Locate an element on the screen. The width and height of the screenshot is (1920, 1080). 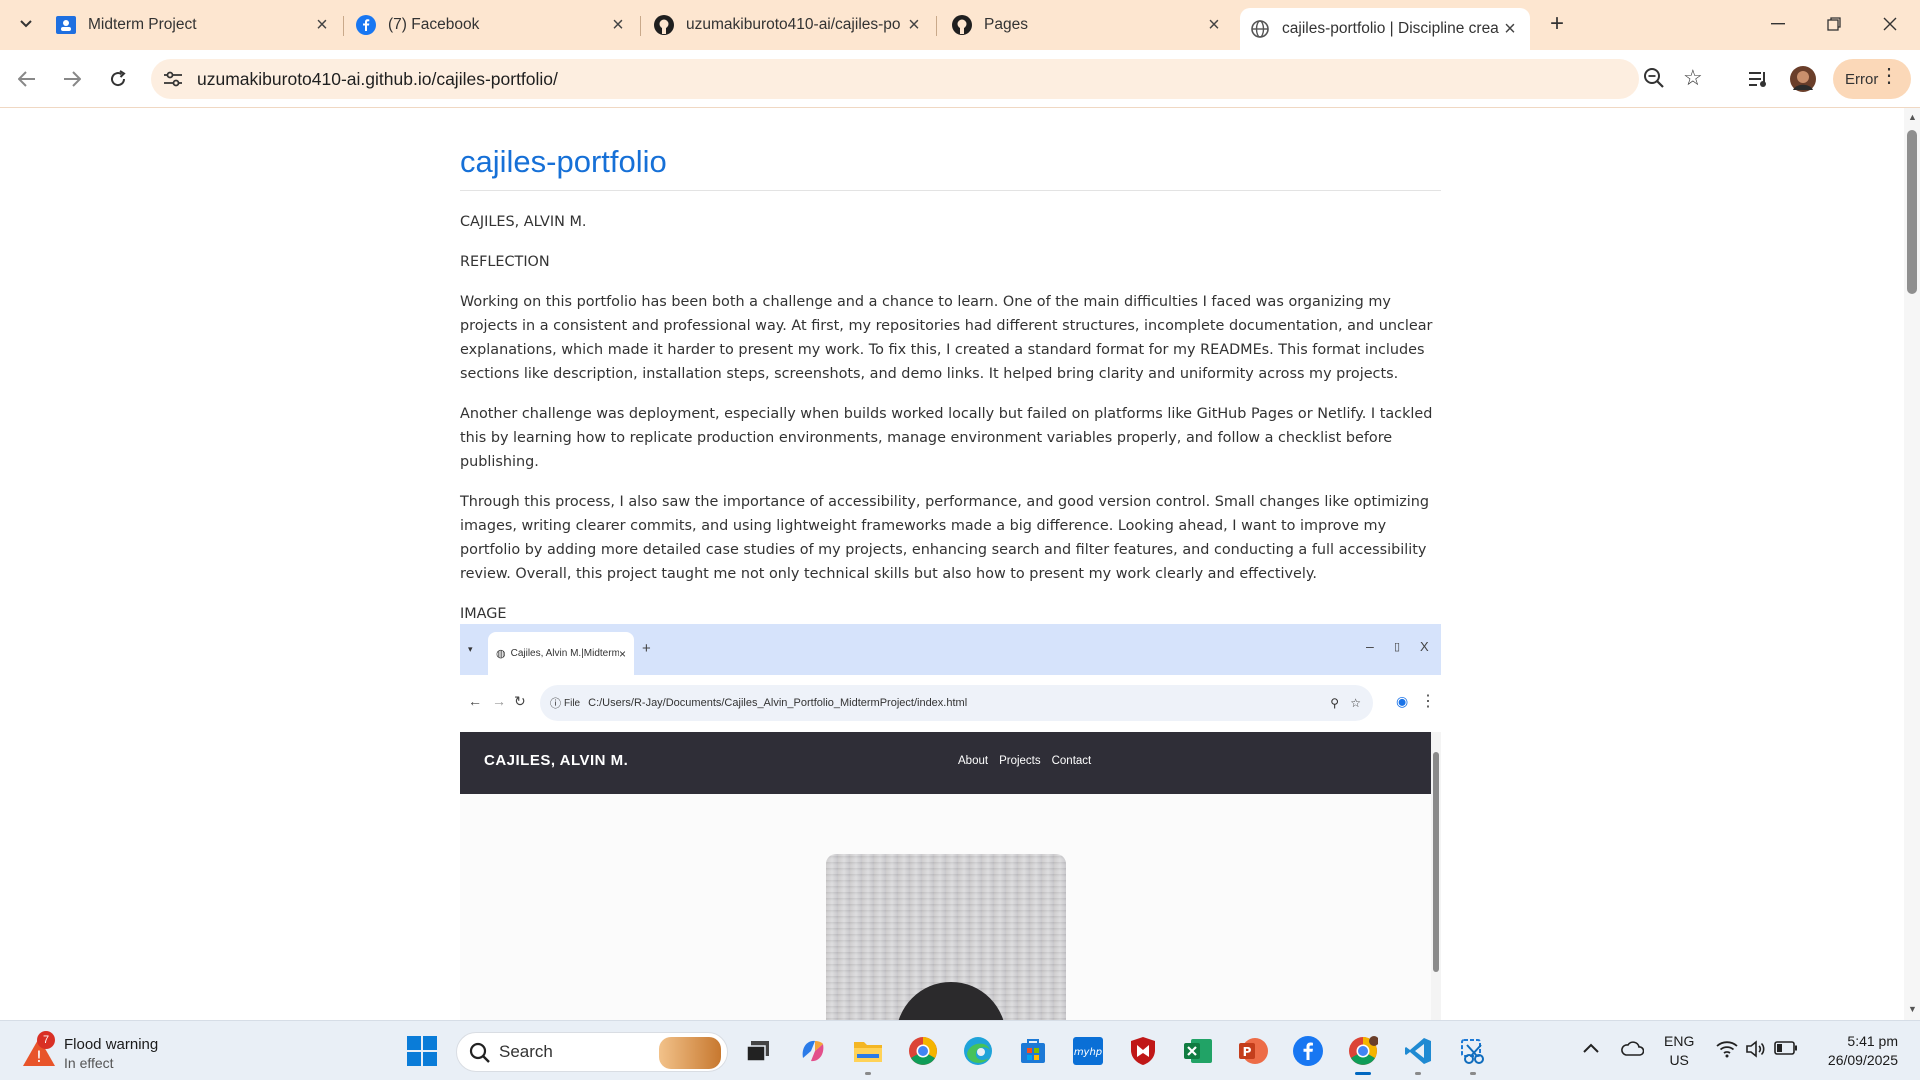
forward-arrow-icon is located at coordinates (72, 79).